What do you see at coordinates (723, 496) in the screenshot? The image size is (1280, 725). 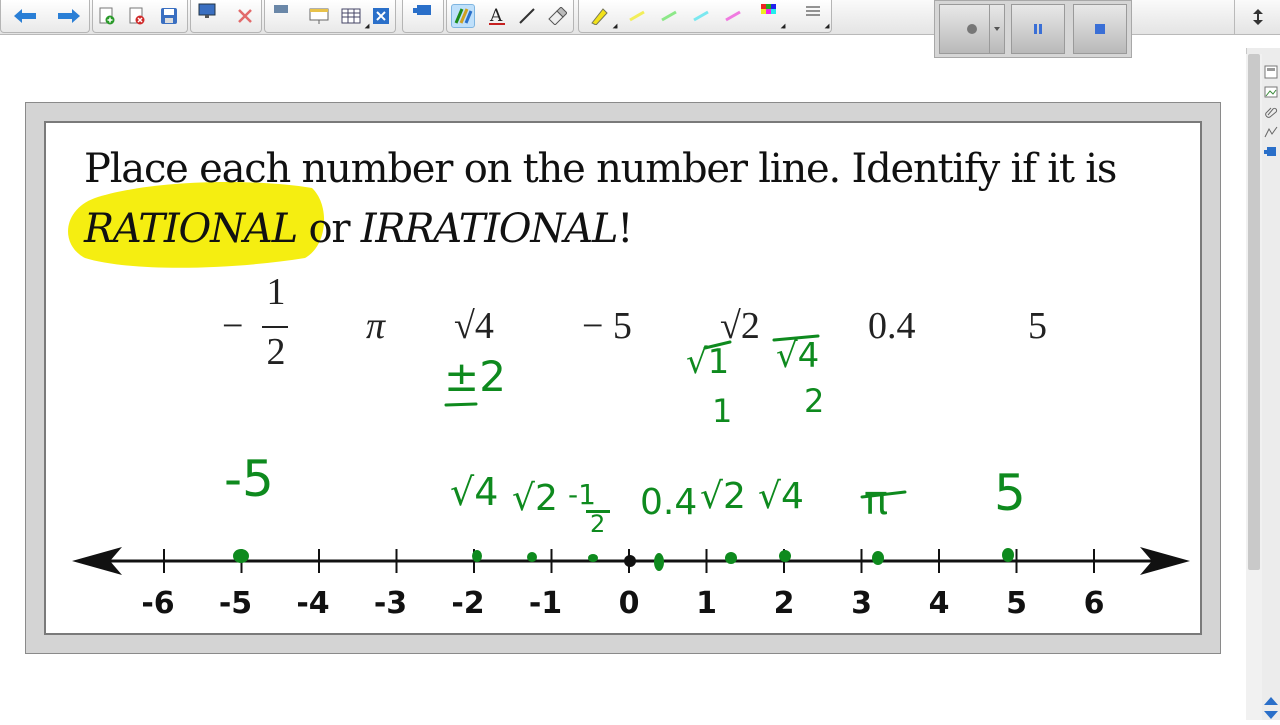 I see `handwritten-sqrt2-label: √2` at bounding box center [723, 496].